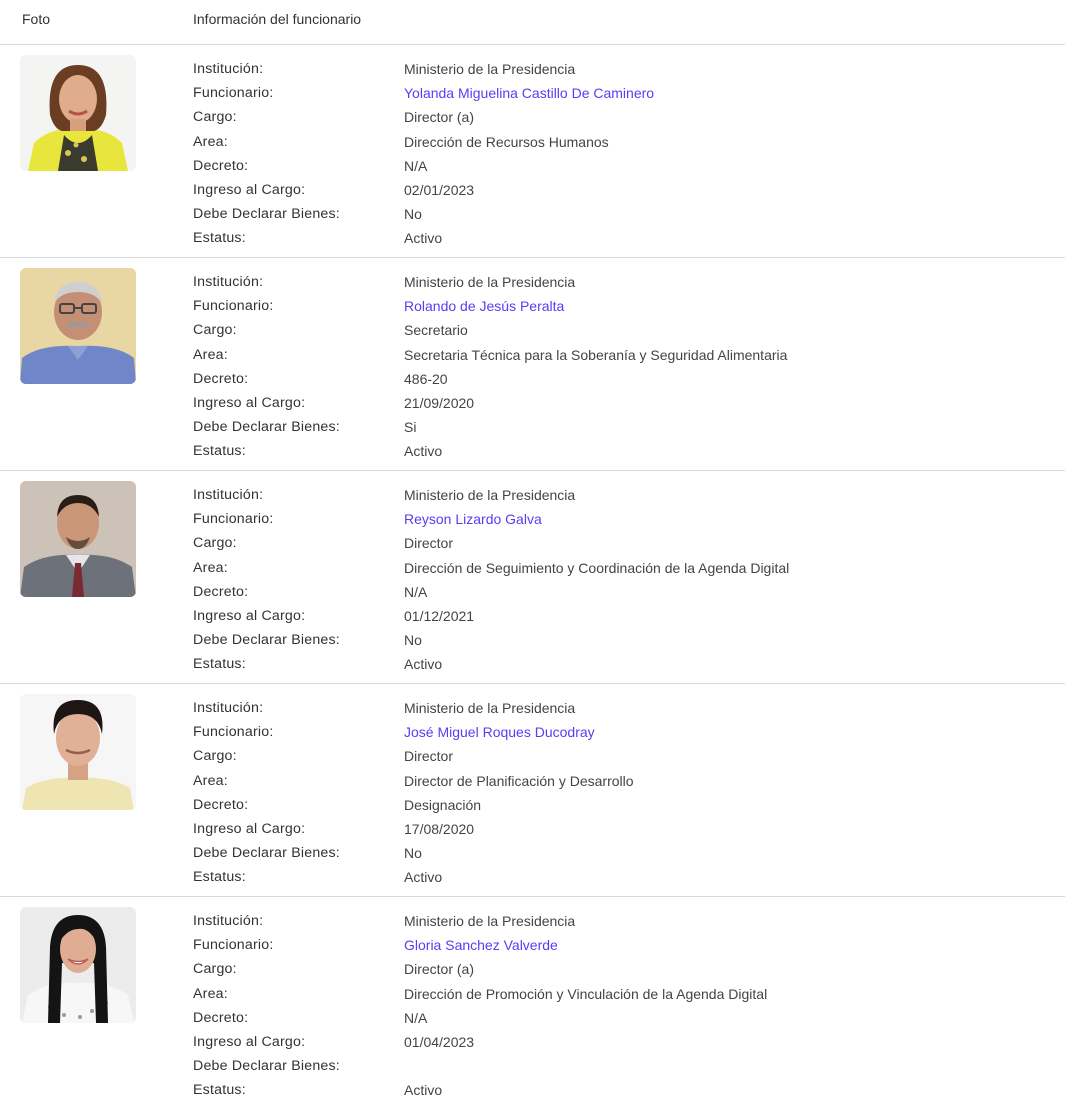 The width and height of the screenshot is (1065, 1109). Describe the element at coordinates (439, 402) in the screenshot. I see `value-ingreso: 21/09/2020` at that location.